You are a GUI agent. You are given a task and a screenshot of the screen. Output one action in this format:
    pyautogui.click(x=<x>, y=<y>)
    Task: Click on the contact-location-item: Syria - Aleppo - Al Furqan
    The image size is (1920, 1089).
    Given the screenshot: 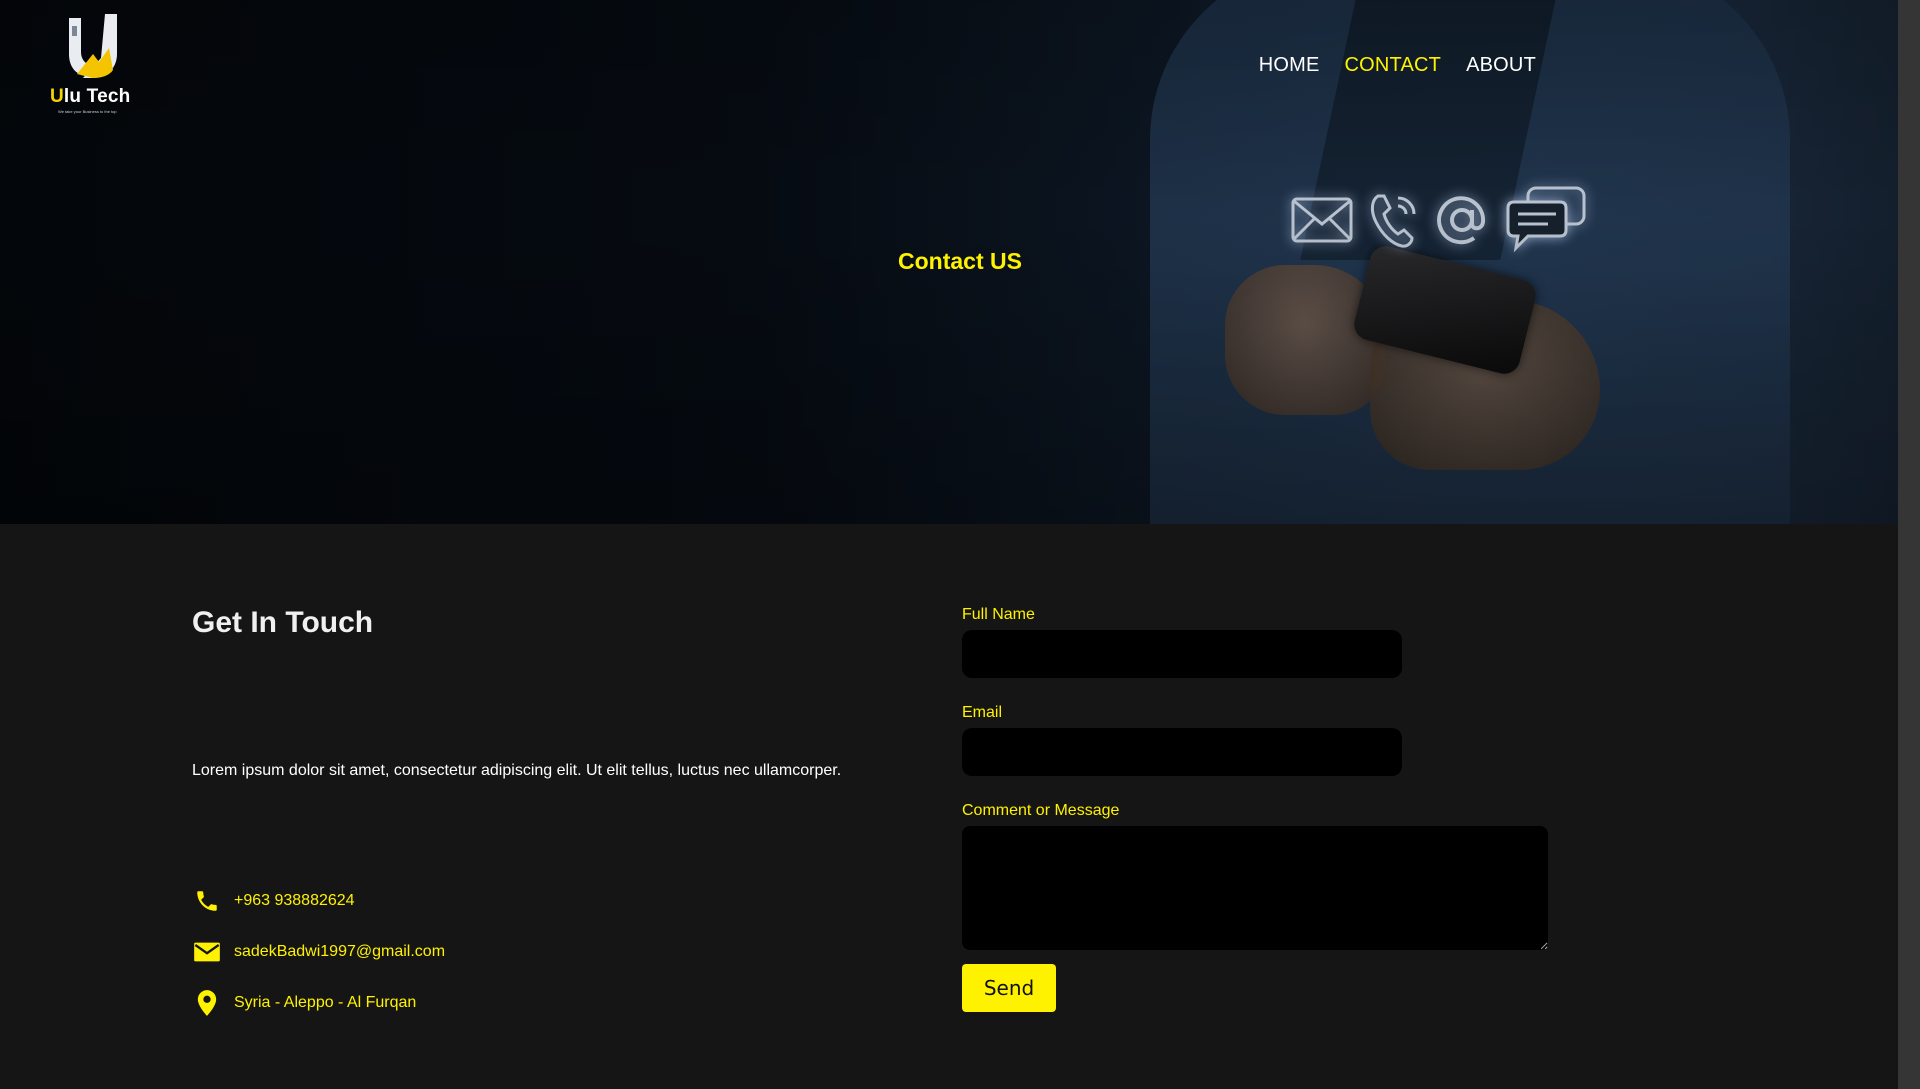 What is the action you would take?
    pyautogui.click(x=318, y=1003)
    